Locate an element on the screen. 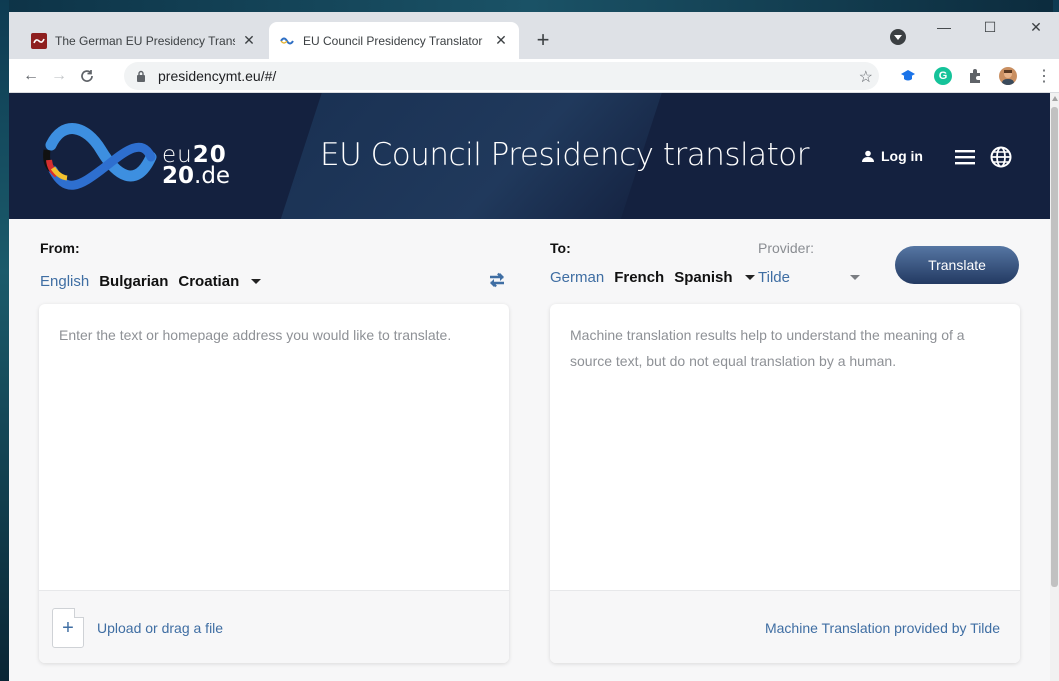  provider-label: Provider: is located at coordinates (786, 248).